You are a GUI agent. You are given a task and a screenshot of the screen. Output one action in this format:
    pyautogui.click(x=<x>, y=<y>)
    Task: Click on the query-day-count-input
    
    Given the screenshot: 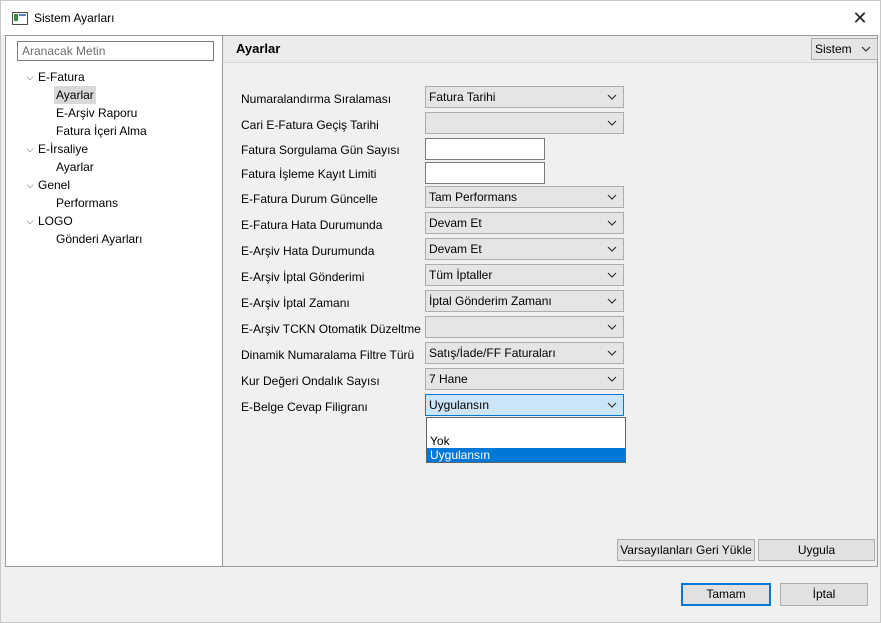 What is the action you would take?
    pyautogui.click(x=485, y=149)
    